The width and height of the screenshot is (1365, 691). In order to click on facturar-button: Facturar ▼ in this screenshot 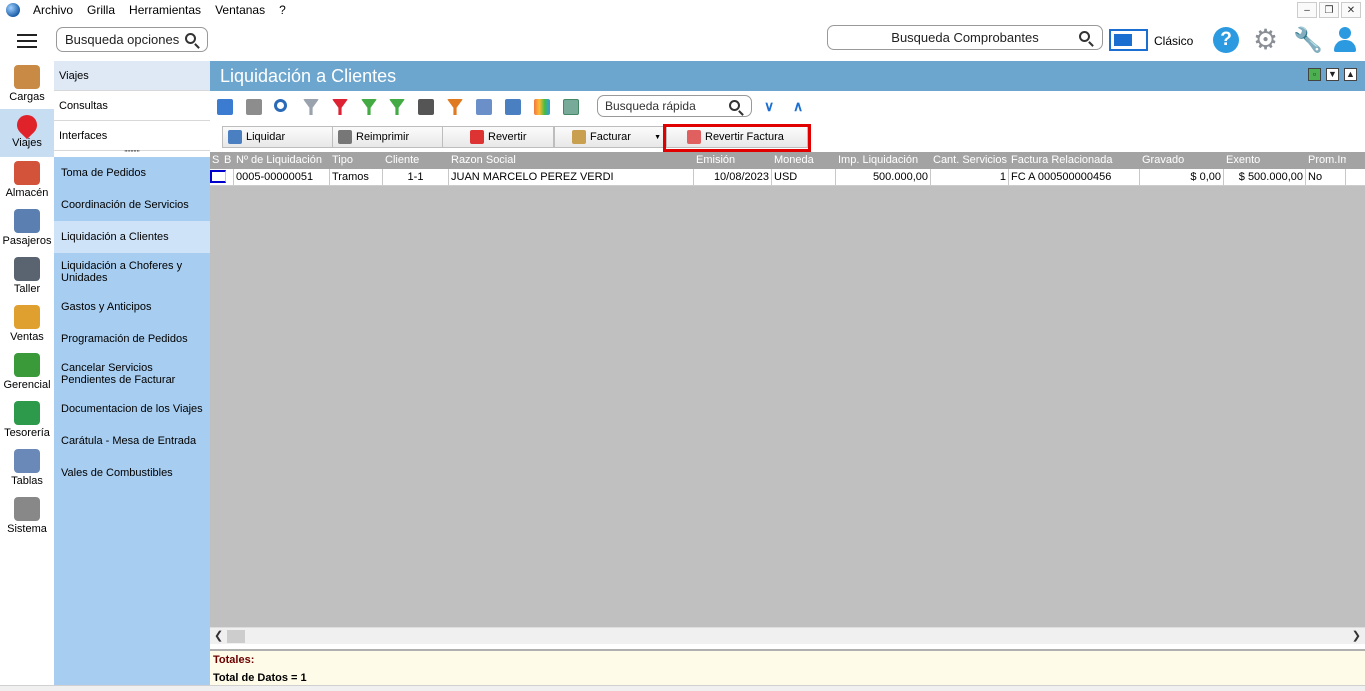, I will do `click(609, 137)`.